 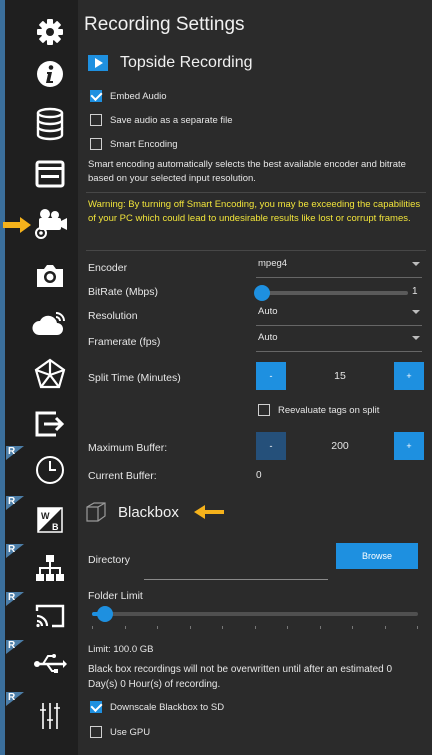 I want to click on maximum-buffer-stepper: - 200 +, so click(x=340, y=446).